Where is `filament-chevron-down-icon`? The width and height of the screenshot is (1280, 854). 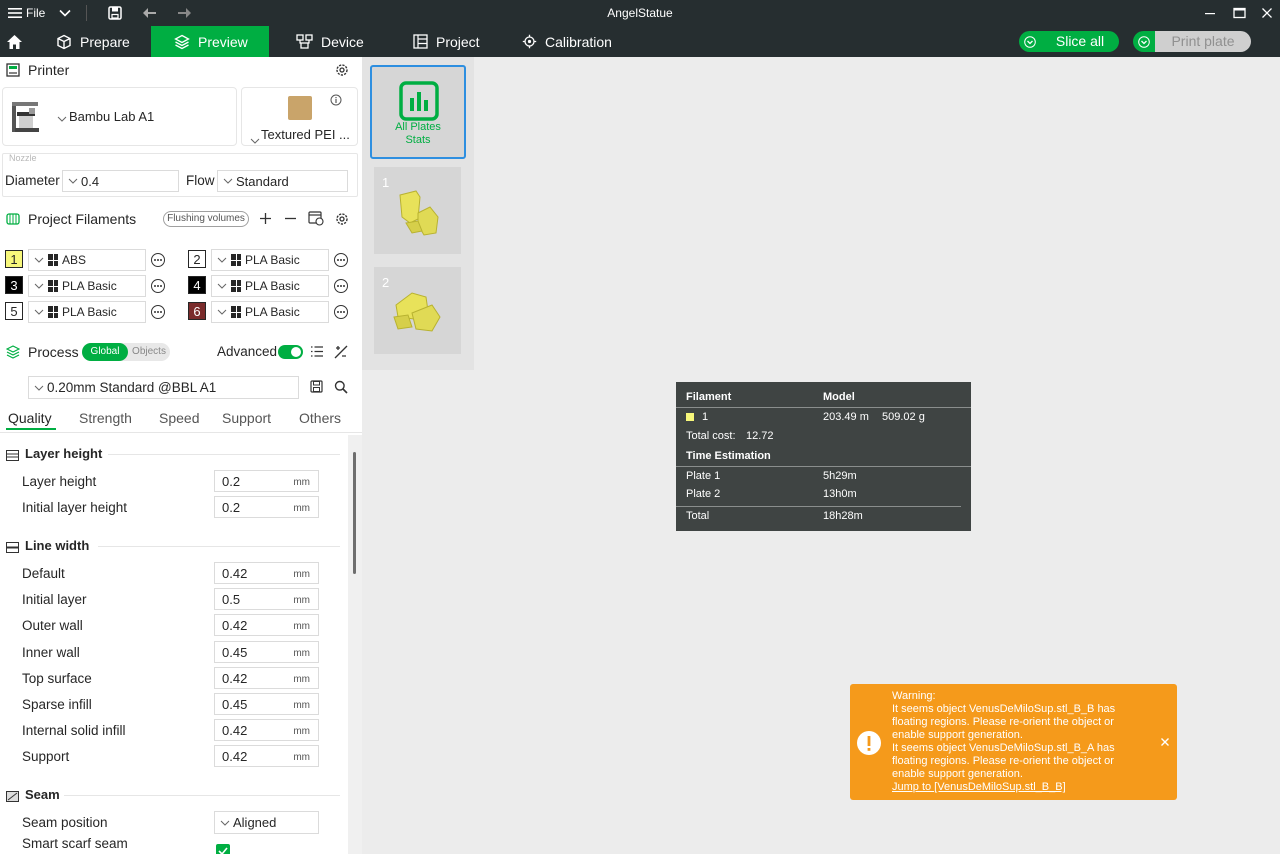
filament-chevron-down-icon is located at coordinates (39, 312).